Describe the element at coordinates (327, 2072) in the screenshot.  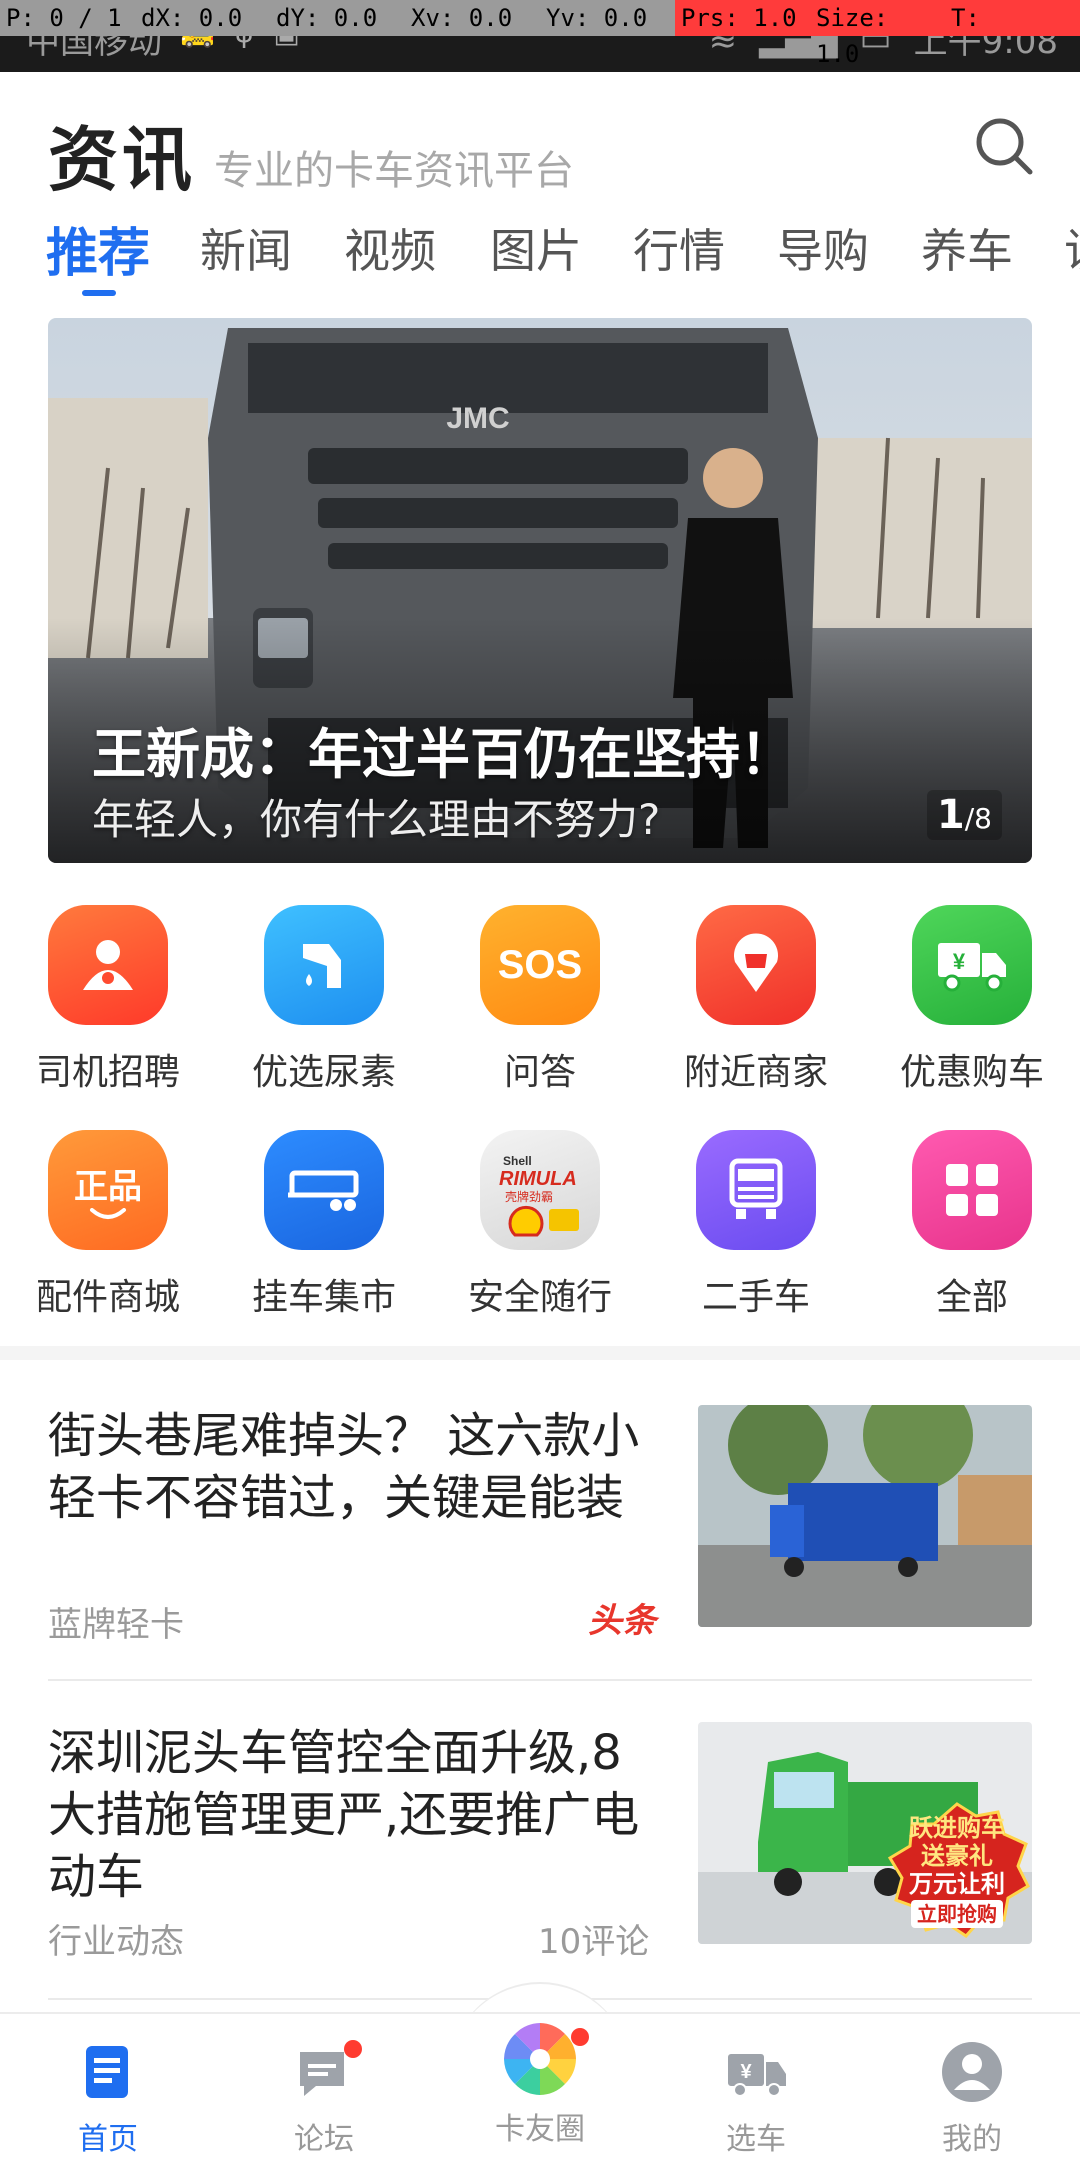
I see `forum-icon` at that location.